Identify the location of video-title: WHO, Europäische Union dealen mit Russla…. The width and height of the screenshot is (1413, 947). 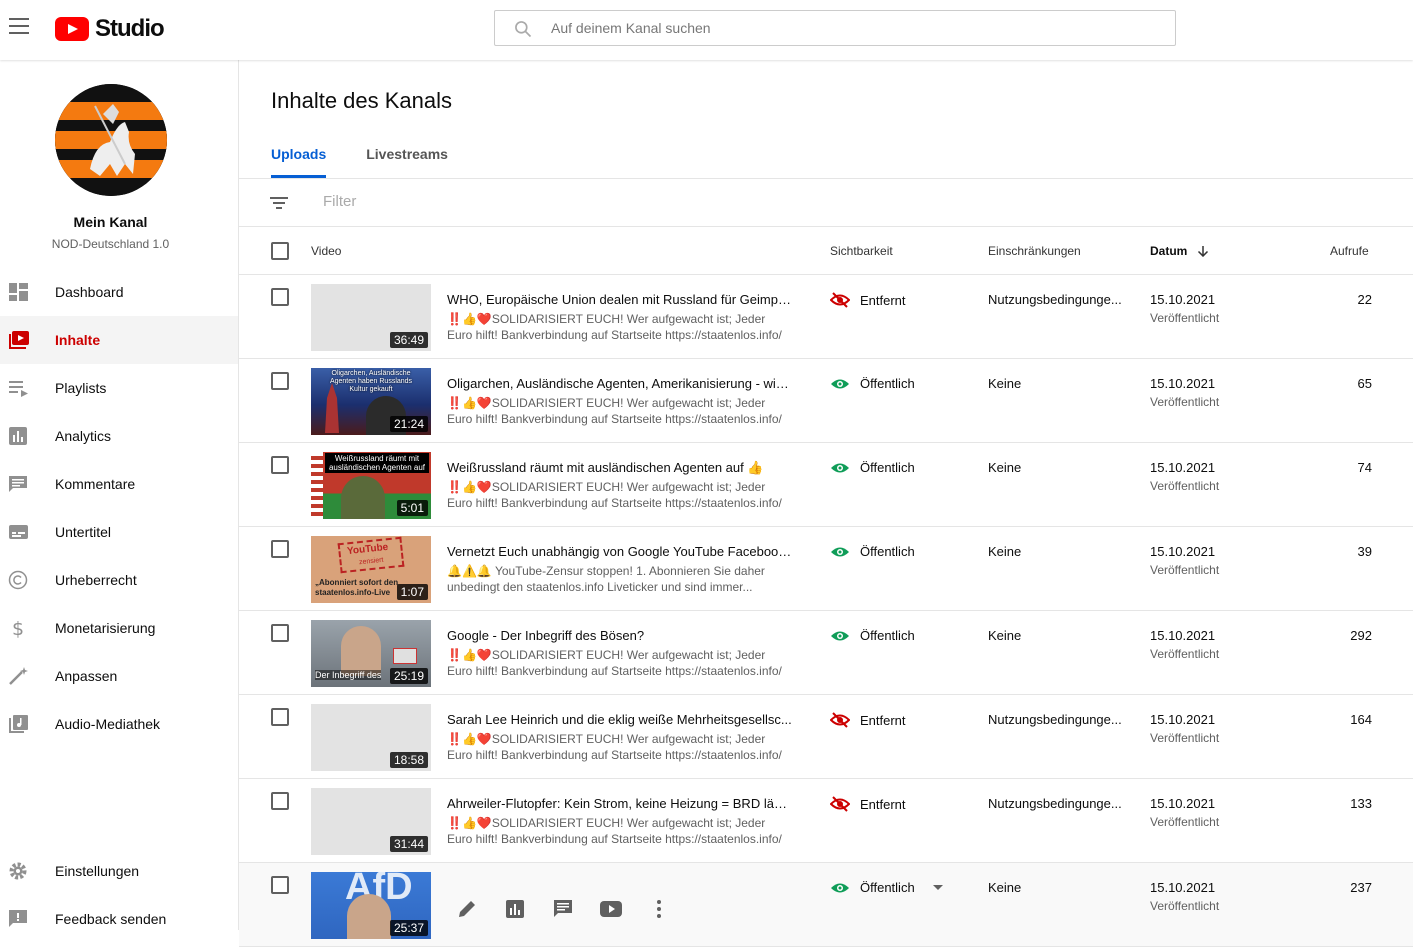
(619, 299).